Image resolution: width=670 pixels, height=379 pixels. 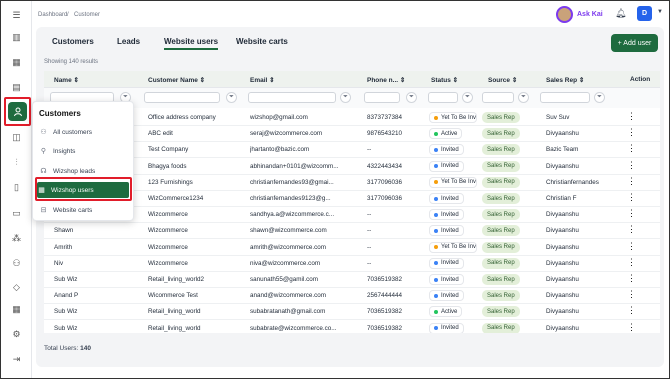 I want to click on popover-item-website-carts: ⊟ Website carts, so click(x=84, y=210).